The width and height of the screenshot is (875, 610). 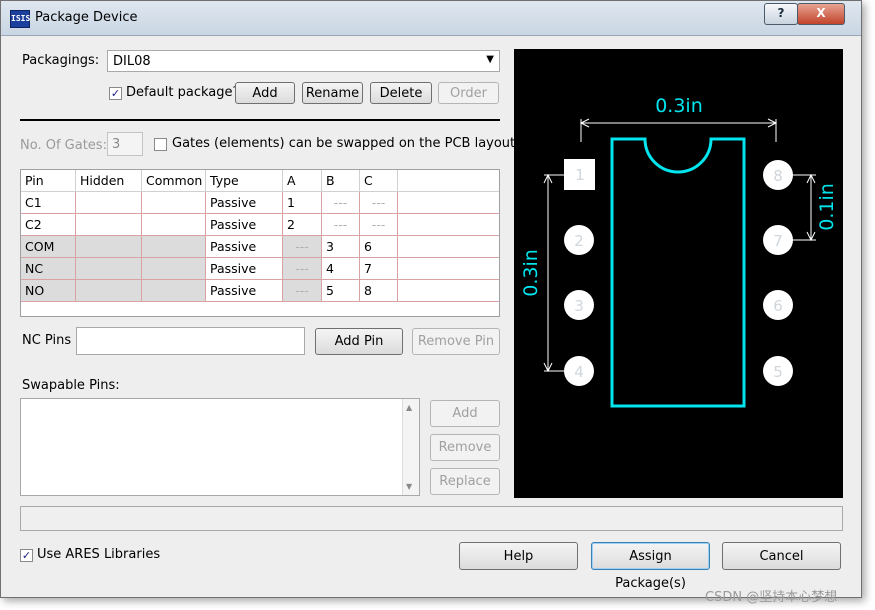 I want to click on cancel-button: Cancel, so click(x=781, y=556).